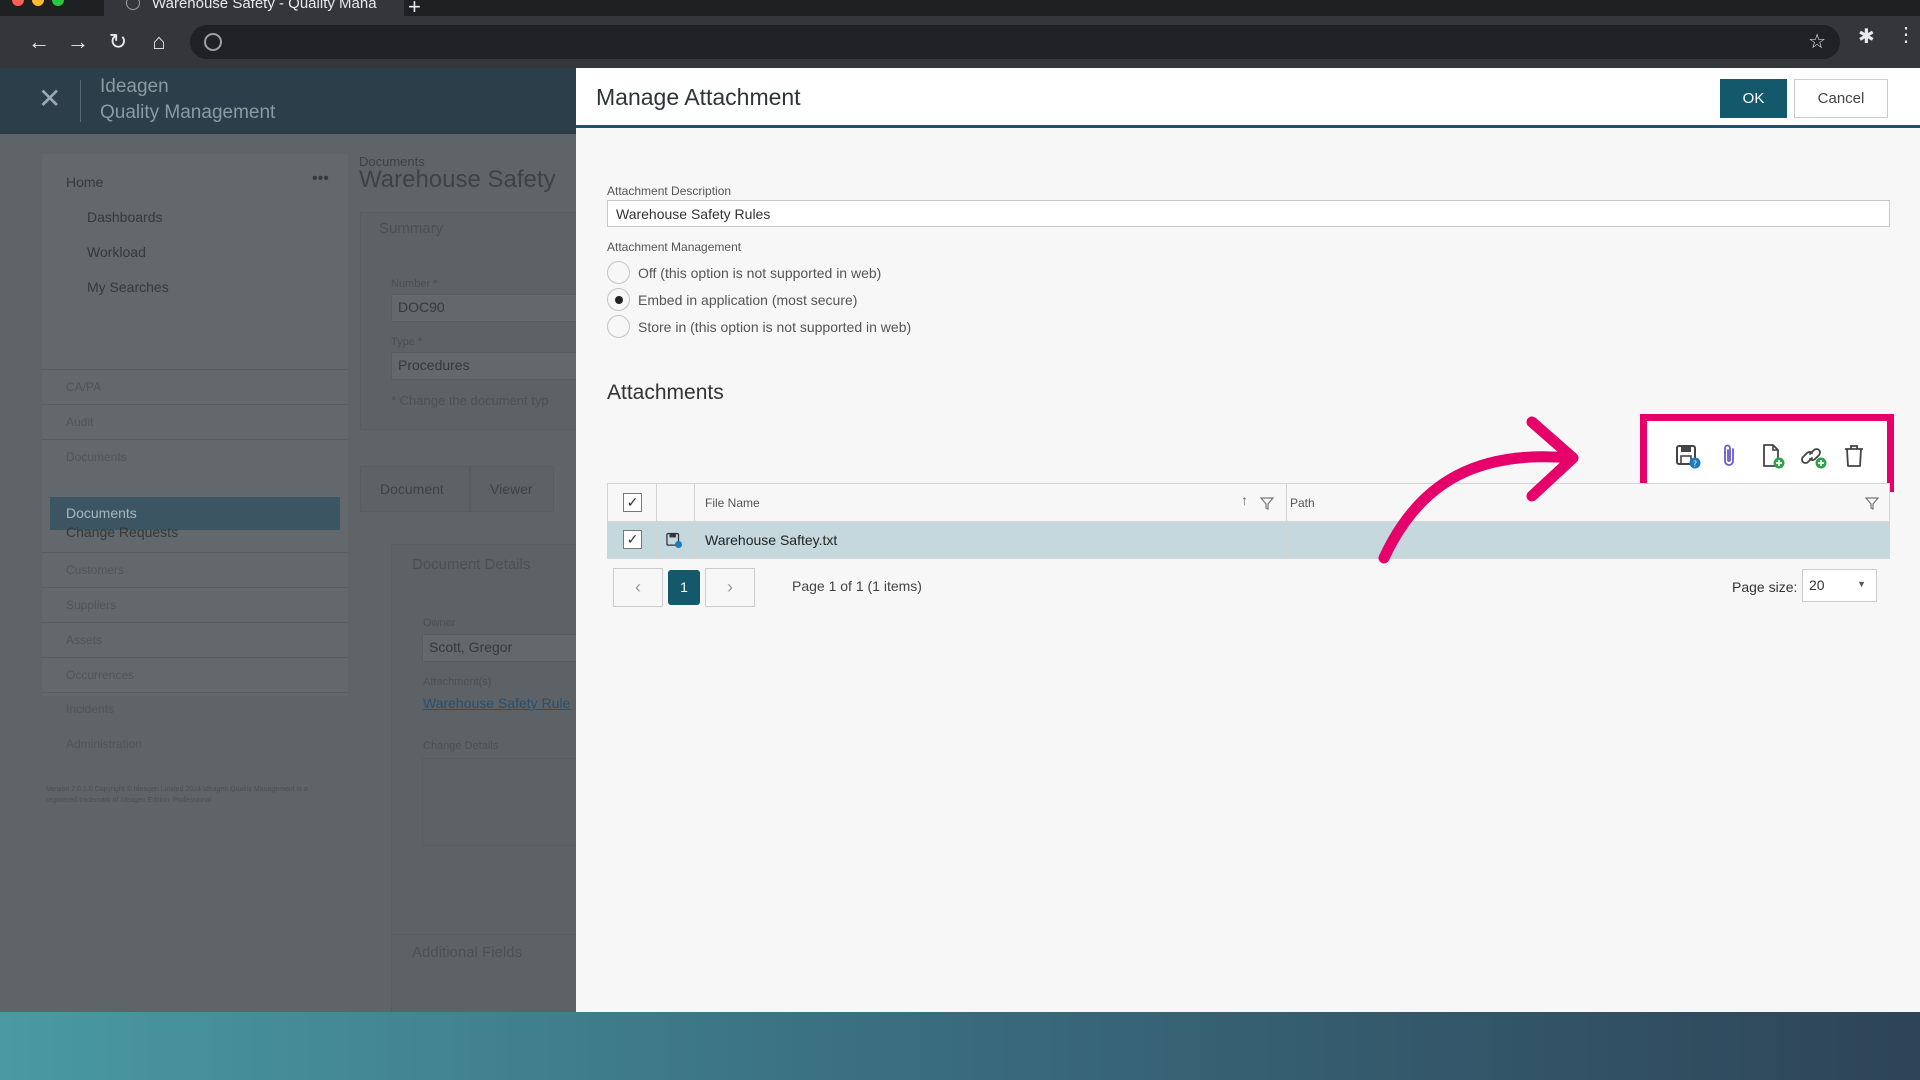 The height and width of the screenshot is (1080, 1920). I want to click on bookmark-star-icon: ☆, so click(1817, 41).